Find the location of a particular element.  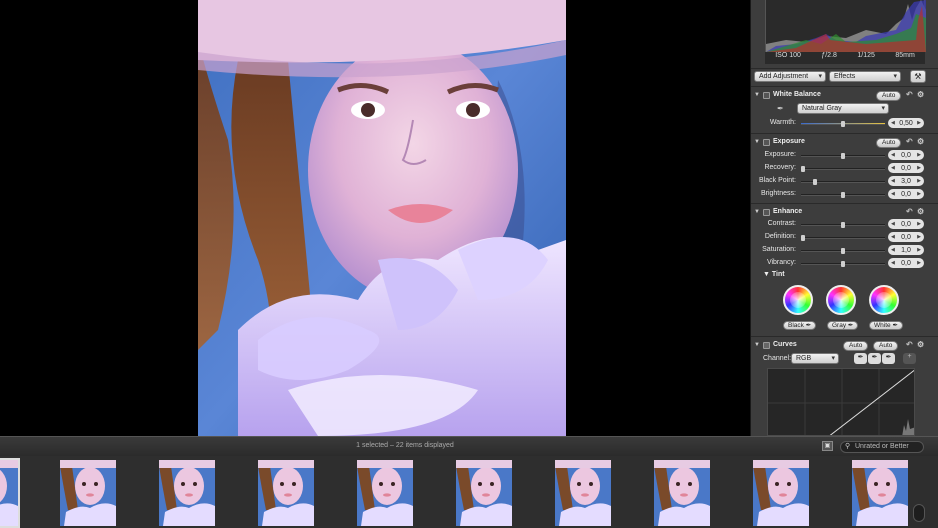

filmstrip is located at coordinates (469, 492).